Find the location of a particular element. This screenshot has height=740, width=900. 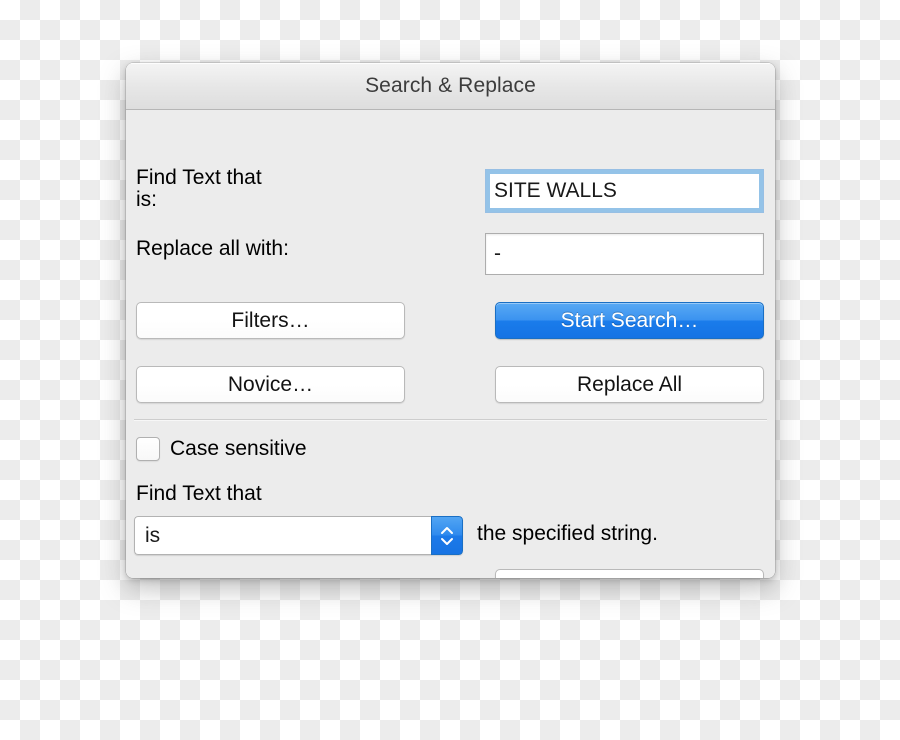

case-sensitive-label: Case sensitive is located at coordinates (238, 448).